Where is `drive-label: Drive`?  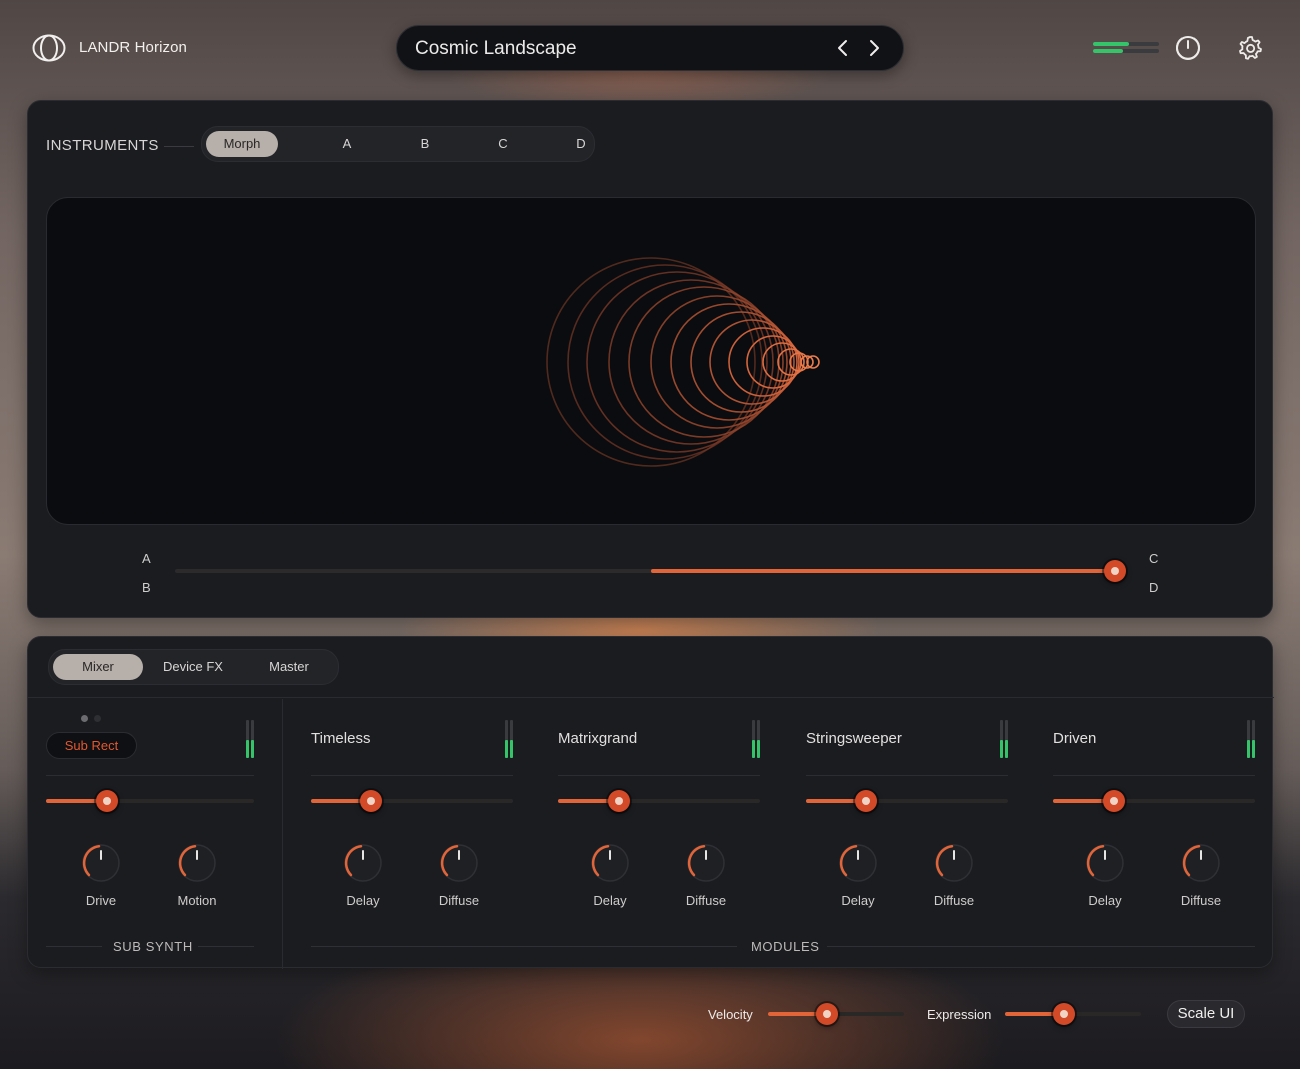 drive-label: Drive is located at coordinates (101, 900).